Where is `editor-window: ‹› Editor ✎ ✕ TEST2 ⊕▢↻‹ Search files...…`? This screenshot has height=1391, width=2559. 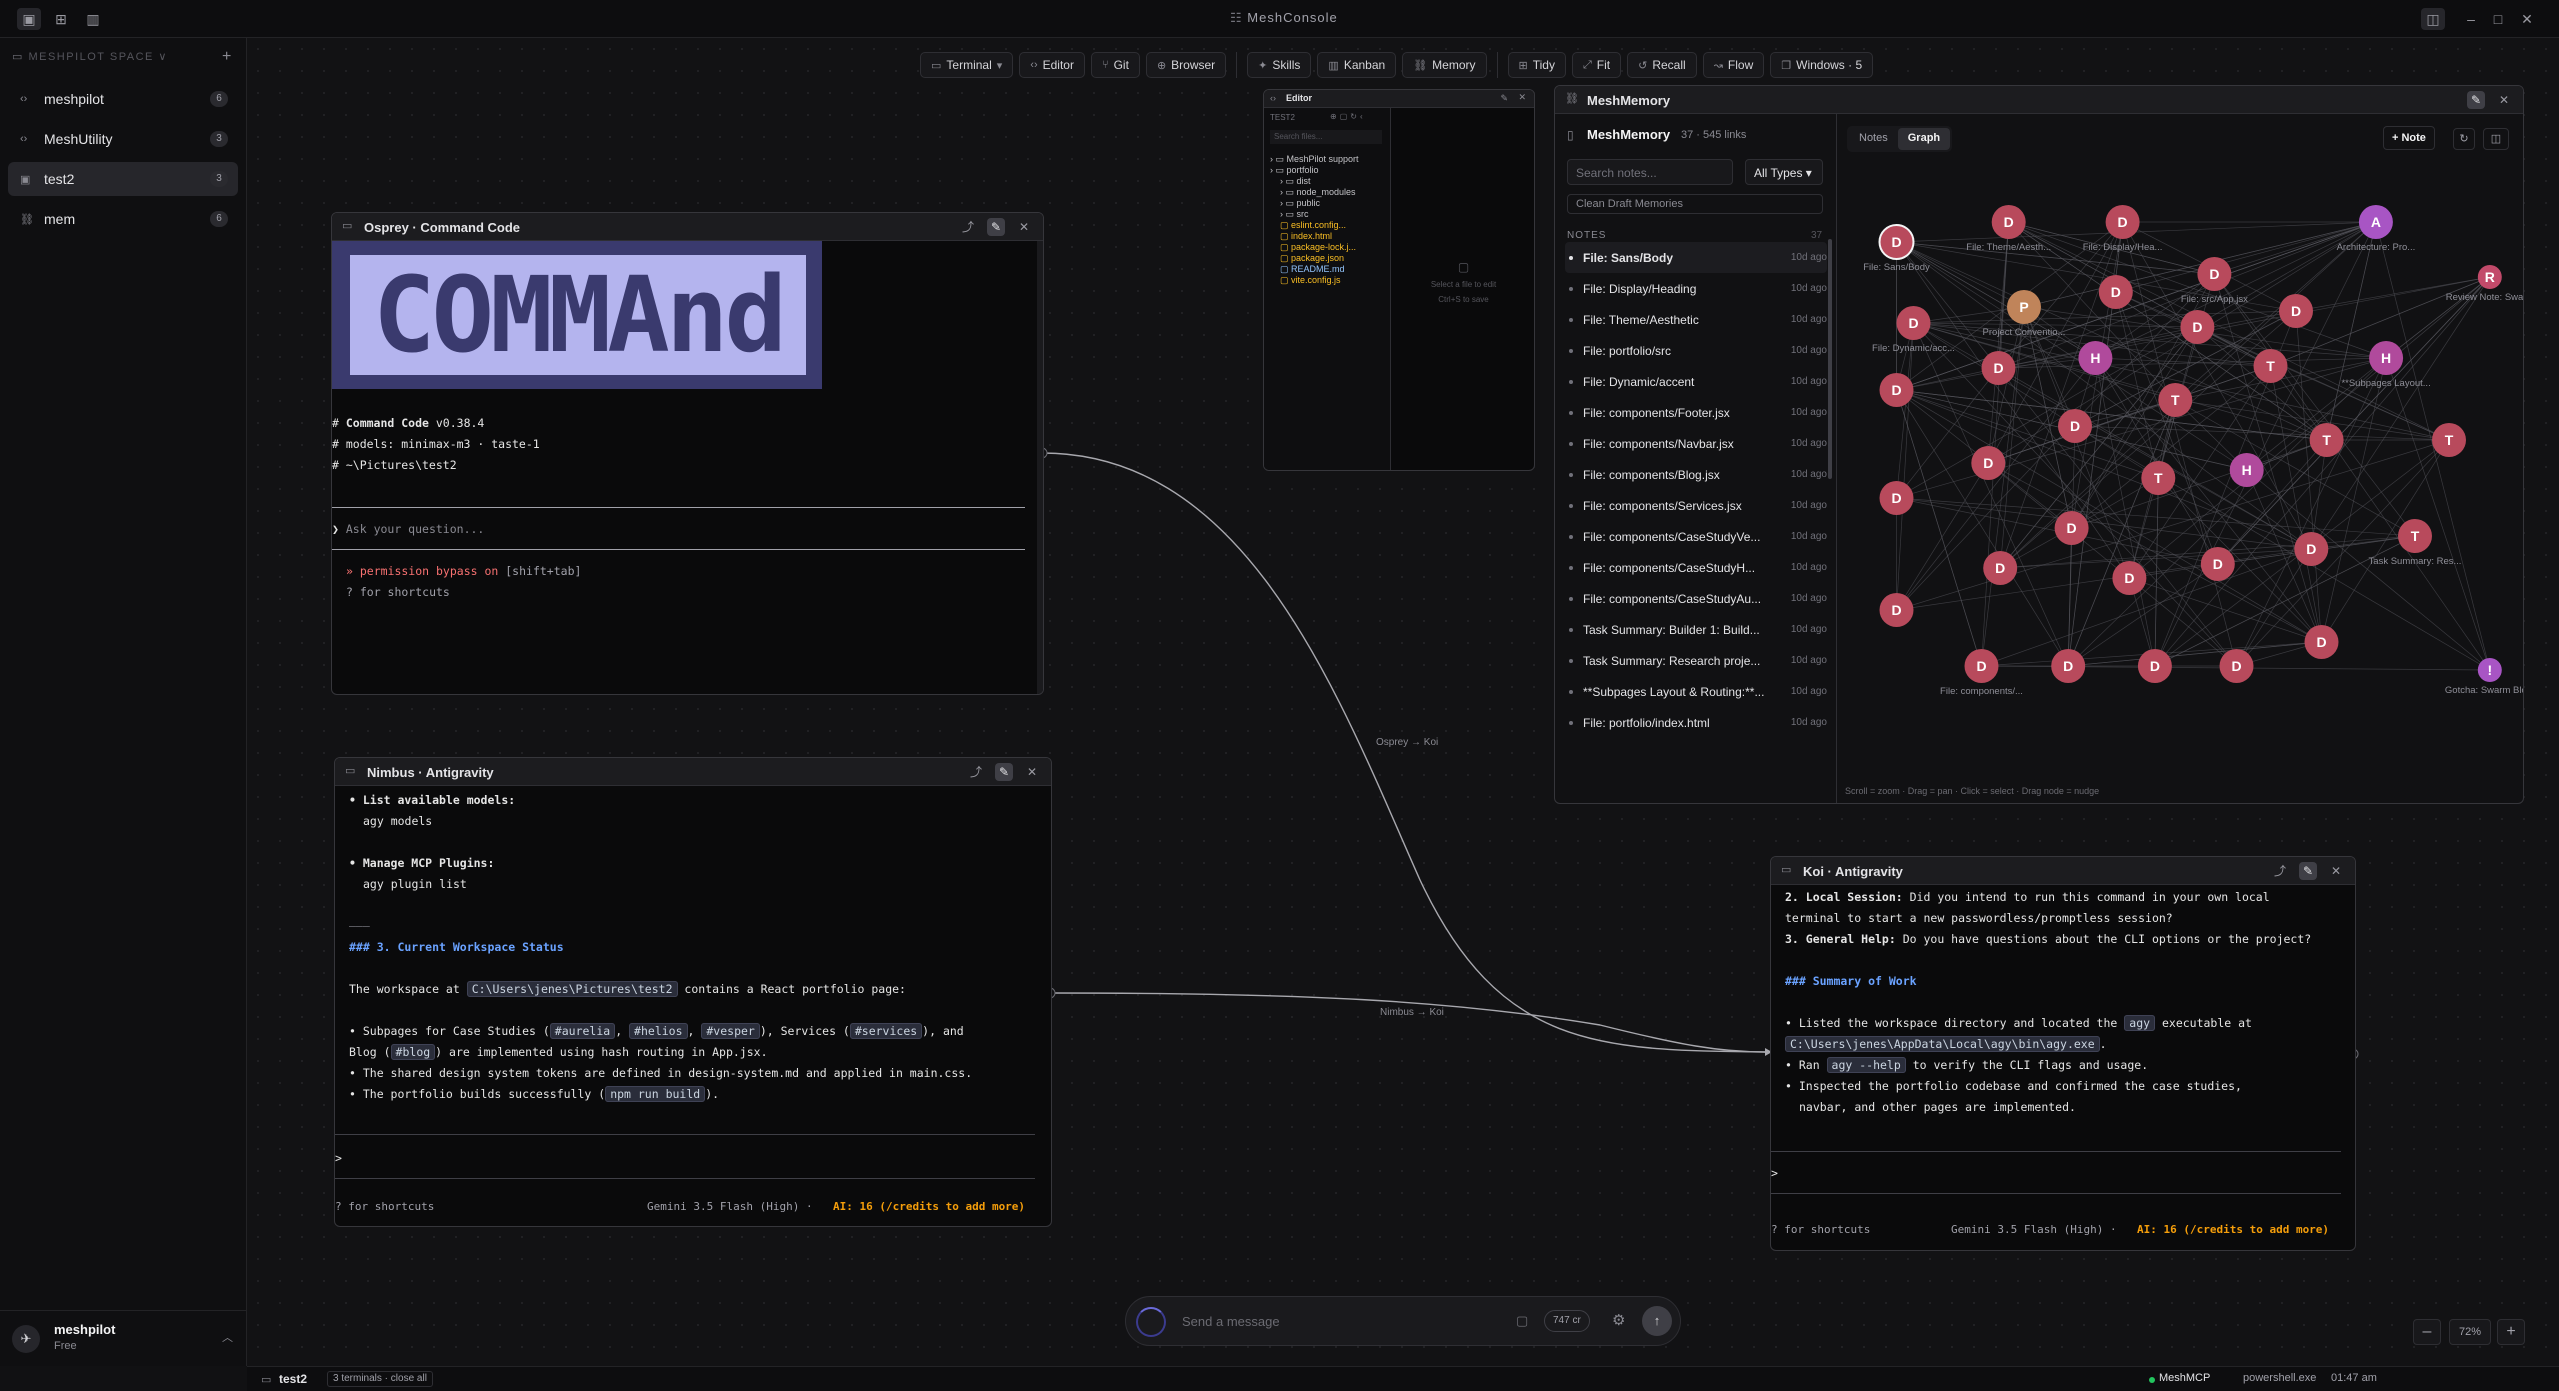 editor-window: ‹› Editor ✎ ✕ TEST2 ⊕▢↻‹ Search files...… is located at coordinates (1399, 280).